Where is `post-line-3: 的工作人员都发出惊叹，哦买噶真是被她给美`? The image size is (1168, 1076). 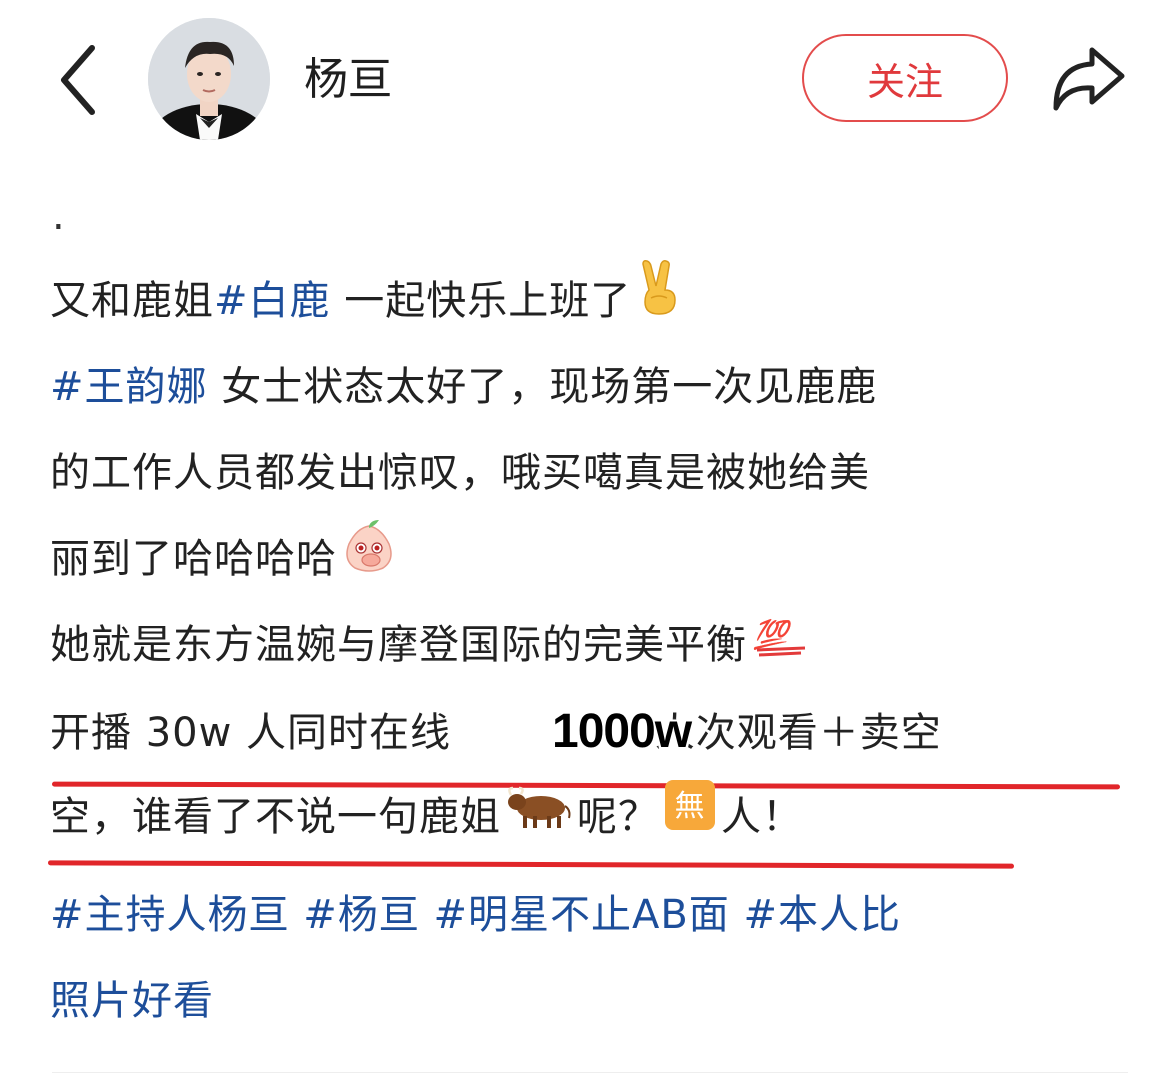 post-line-3: 的工作人员都发出惊叹，哦买噶真是被她给美 is located at coordinates (460, 473).